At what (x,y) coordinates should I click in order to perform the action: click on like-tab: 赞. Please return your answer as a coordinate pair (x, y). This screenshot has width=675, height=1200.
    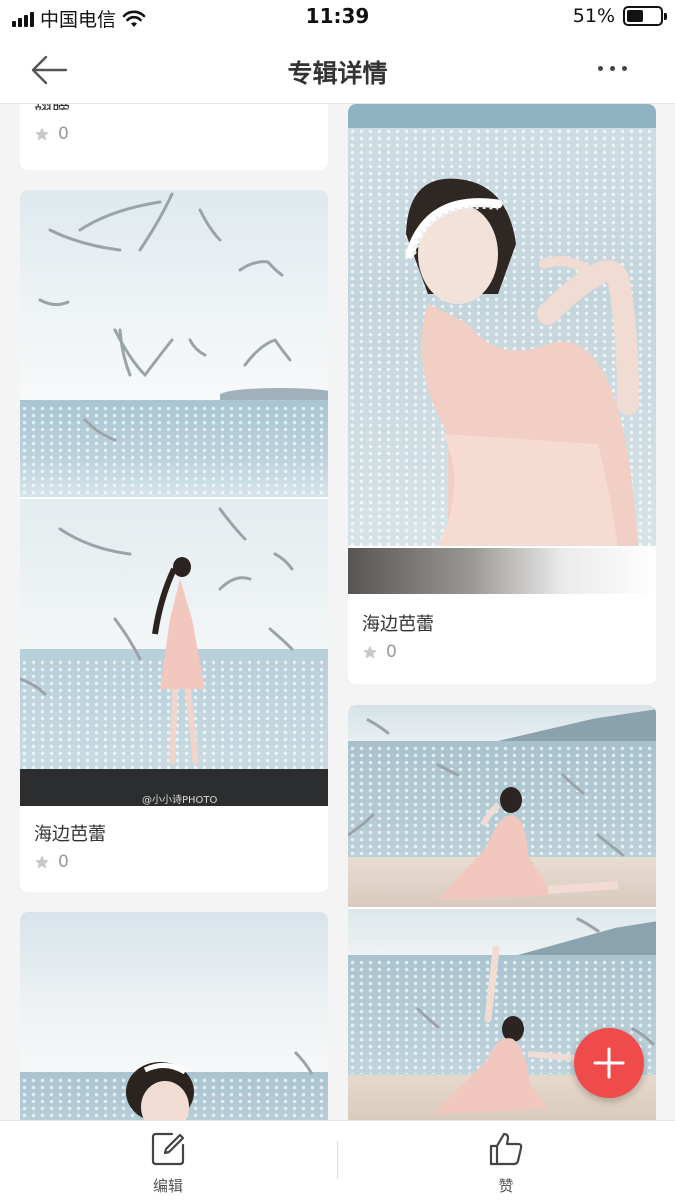
    Looking at the image, I should click on (506, 1163).